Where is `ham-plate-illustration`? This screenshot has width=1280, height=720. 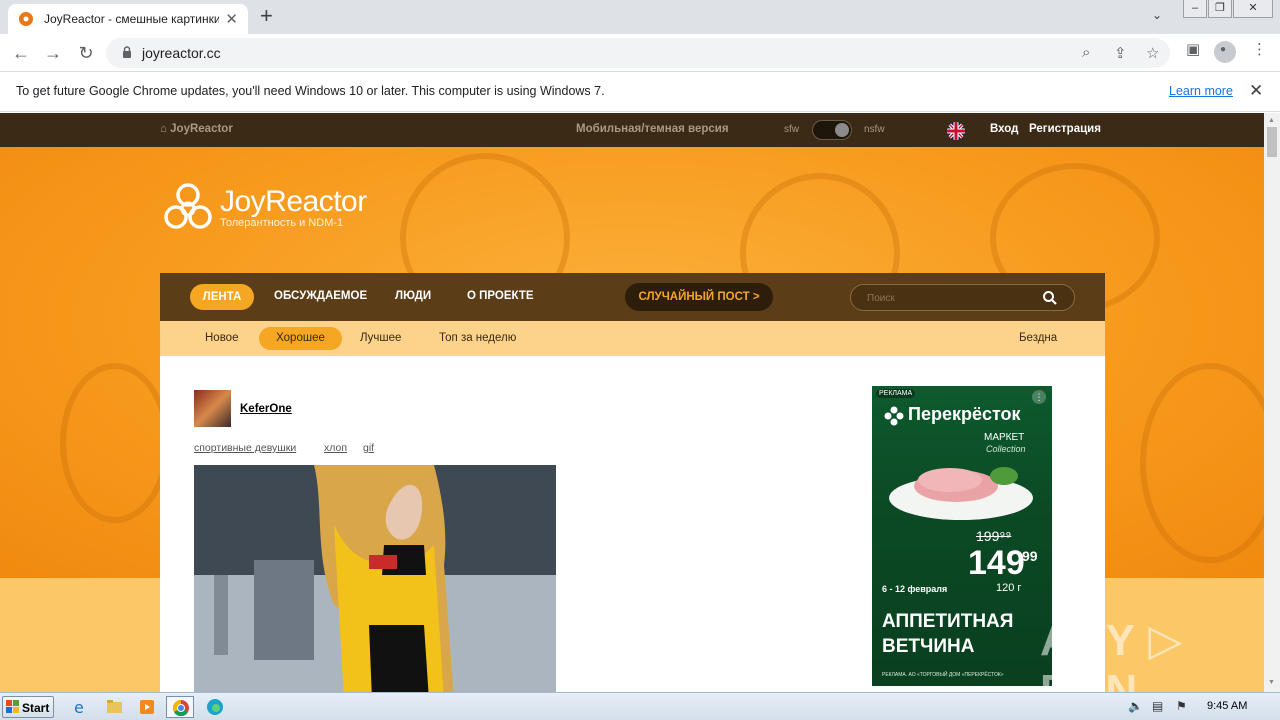 ham-plate-illustration is located at coordinates (961, 493).